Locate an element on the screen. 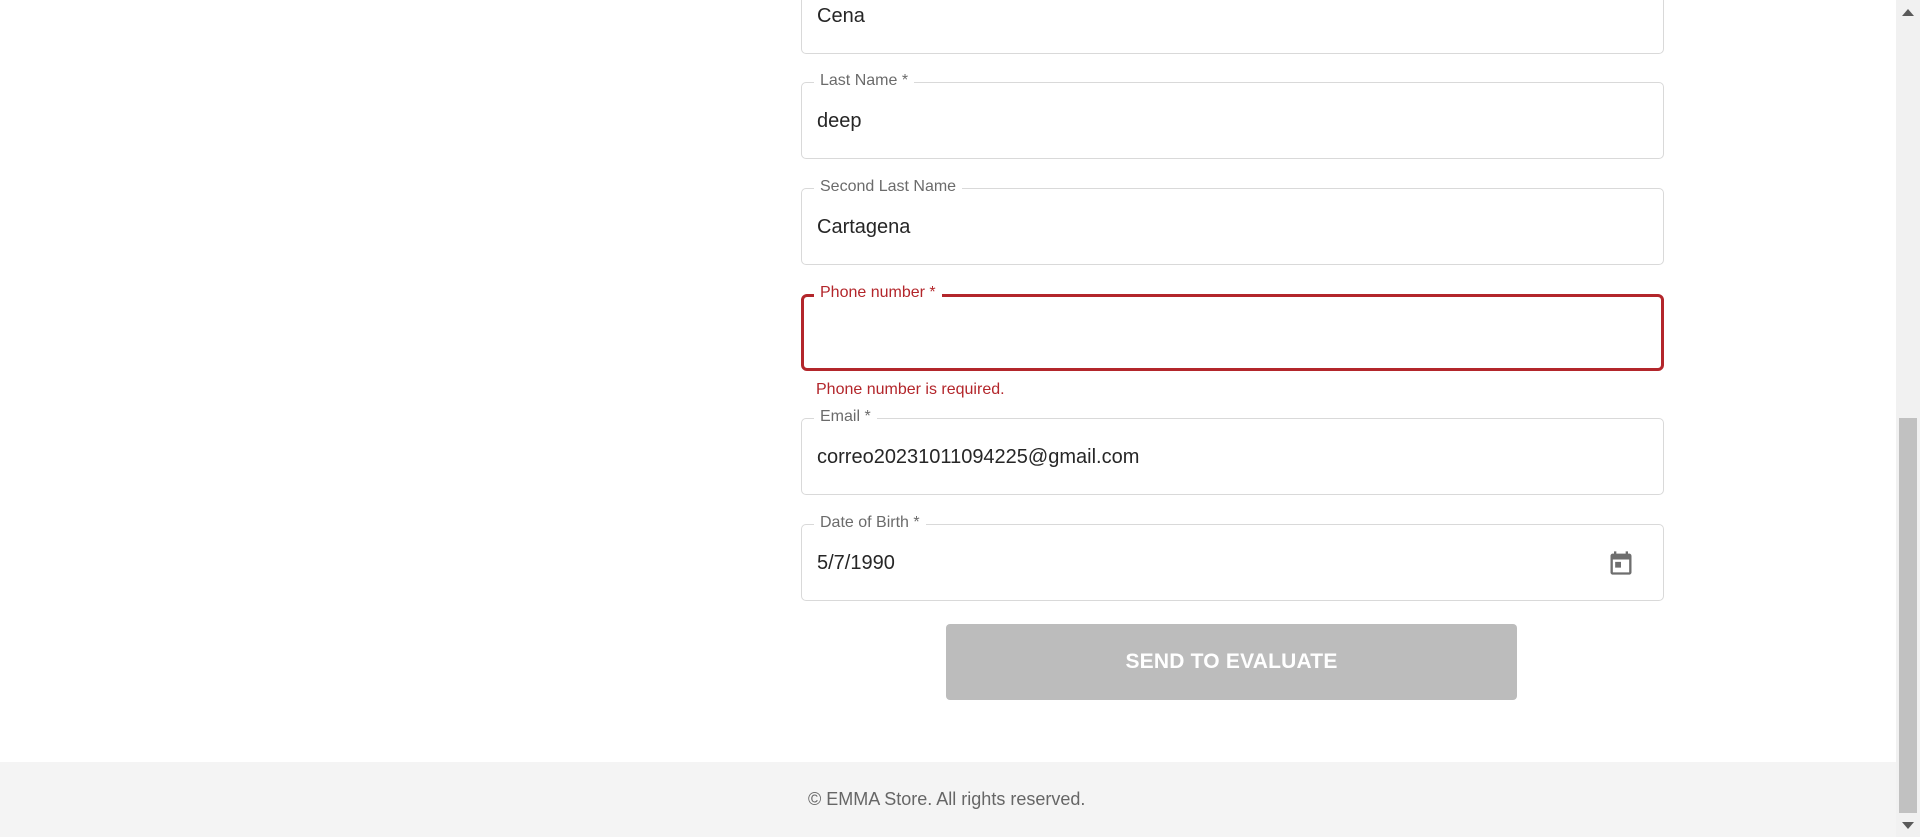 Image resolution: width=1920 pixels, height=837 pixels. footer-copyright: © EMMA Store. All rights reserved. is located at coordinates (947, 799).